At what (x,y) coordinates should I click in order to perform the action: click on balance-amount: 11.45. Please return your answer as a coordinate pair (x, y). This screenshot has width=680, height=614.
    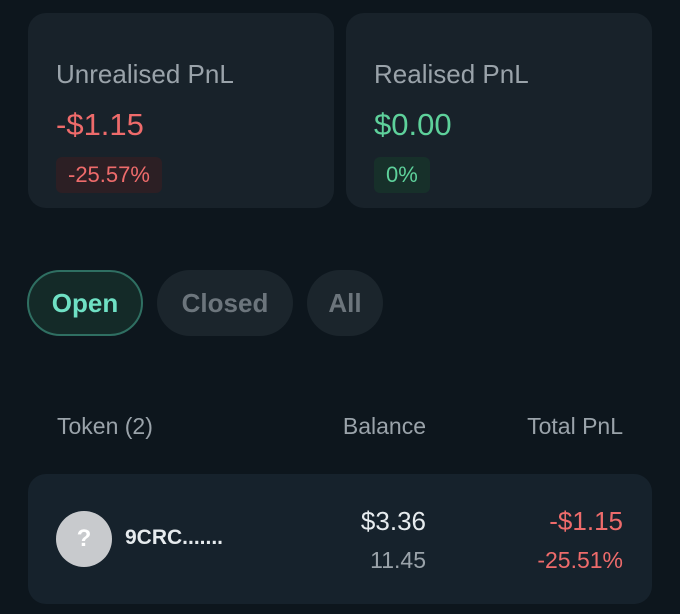
    Looking at the image, I should click on (398, 560).